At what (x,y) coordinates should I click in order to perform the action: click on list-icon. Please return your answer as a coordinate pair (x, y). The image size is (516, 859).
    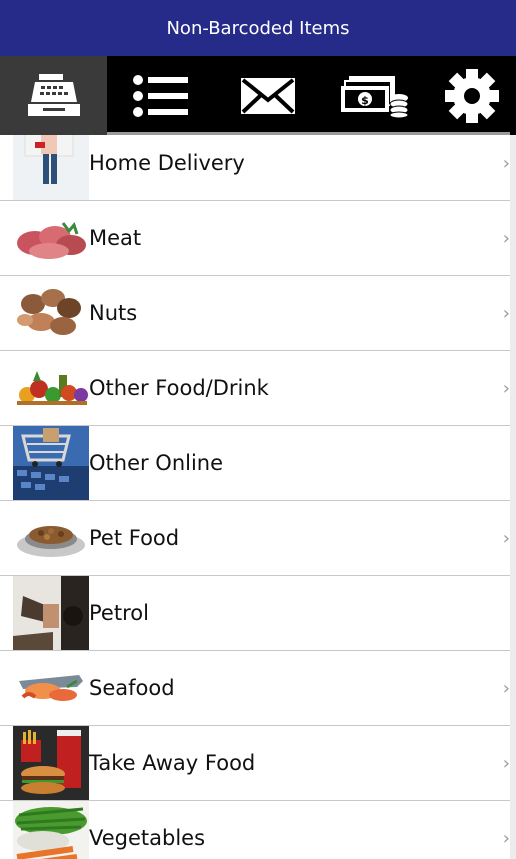
    Looking at the image, I should click on (160, 95).